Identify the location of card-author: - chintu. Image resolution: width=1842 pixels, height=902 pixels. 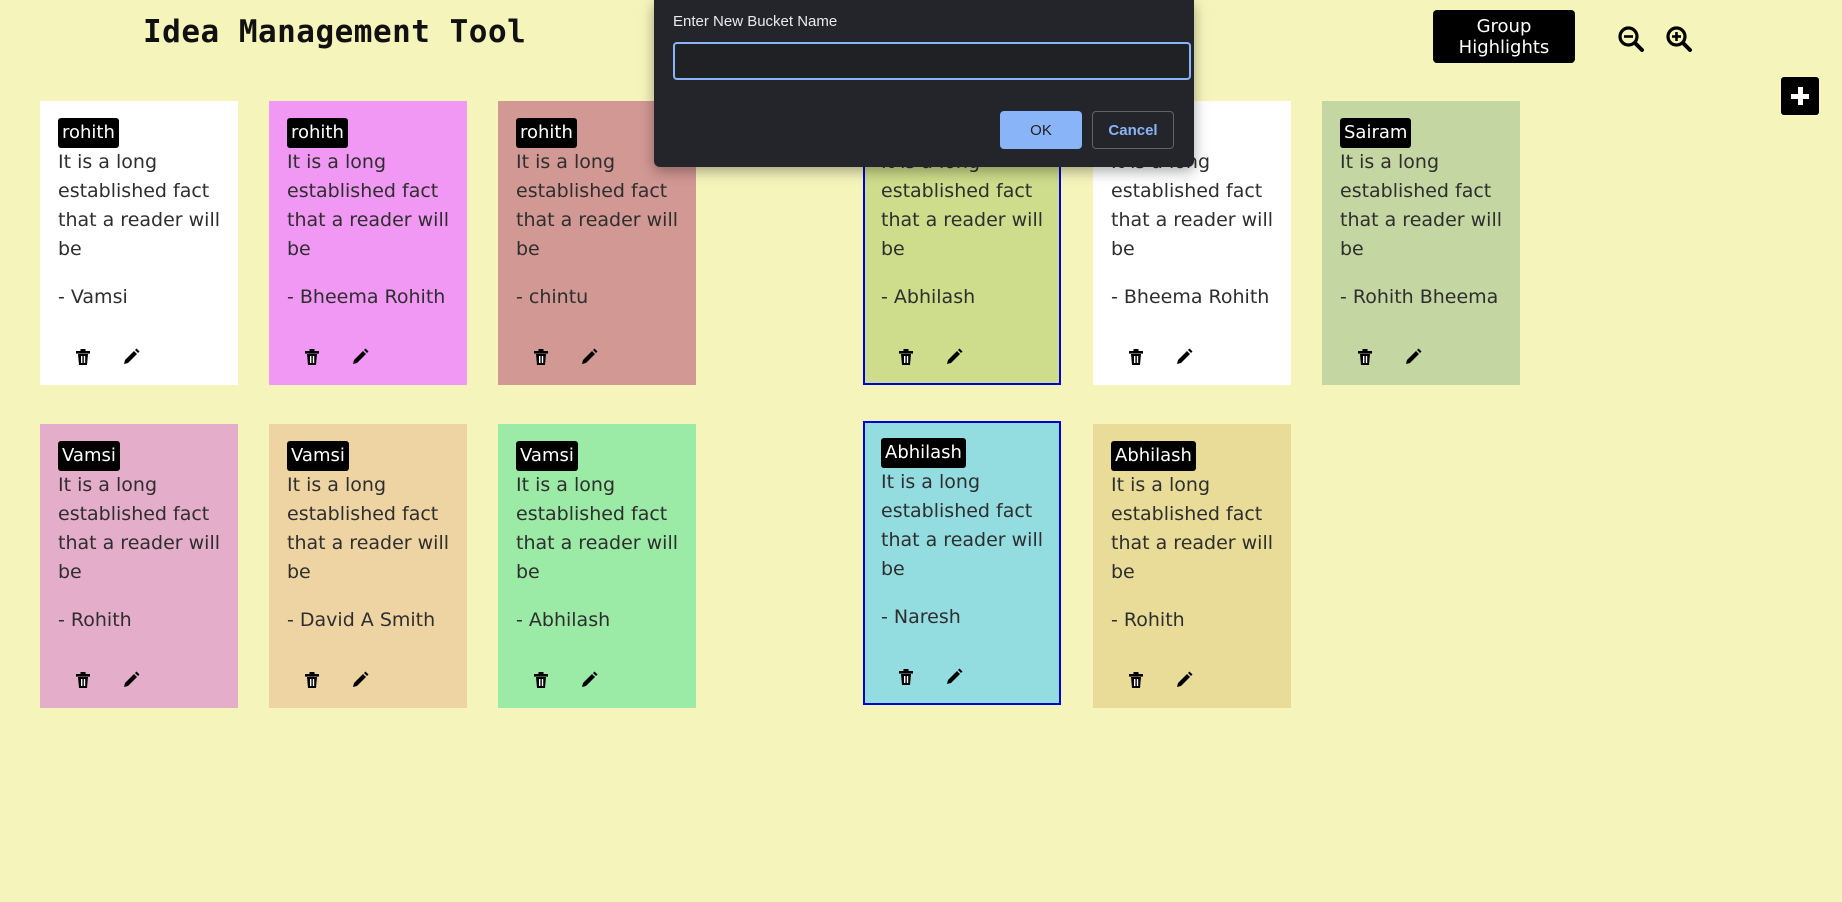
(552, 297).